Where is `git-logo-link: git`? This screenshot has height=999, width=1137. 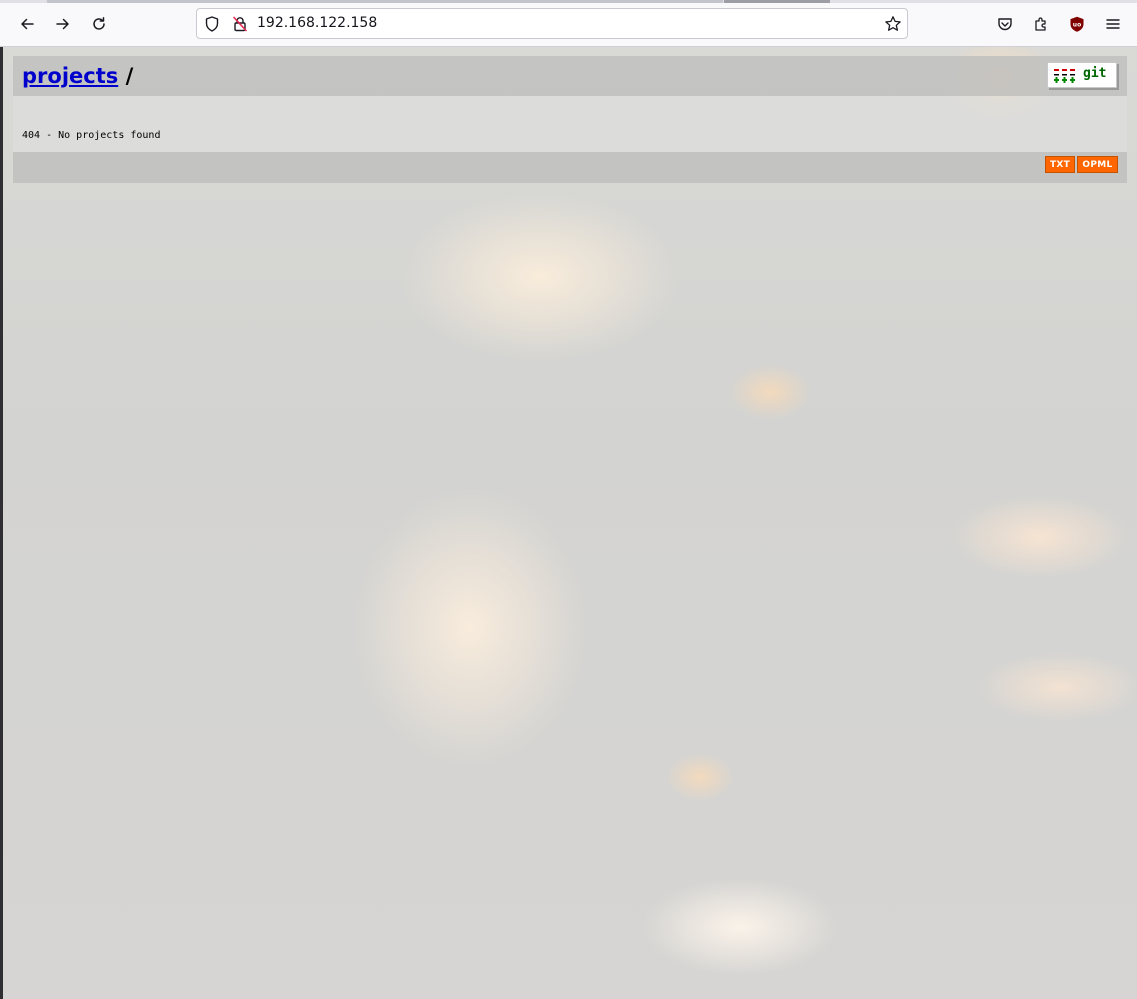 git-logo-link: git is located at coordinates (1082, 75).